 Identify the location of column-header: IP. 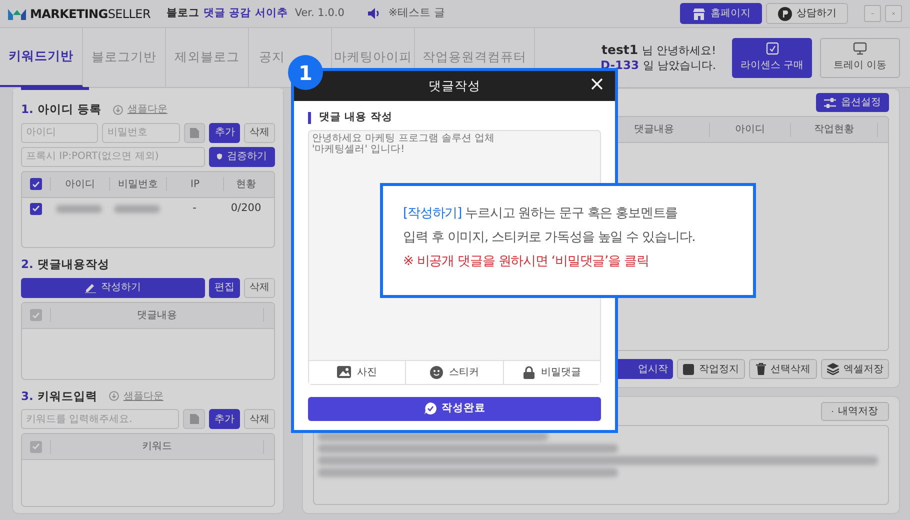
(195, 185).